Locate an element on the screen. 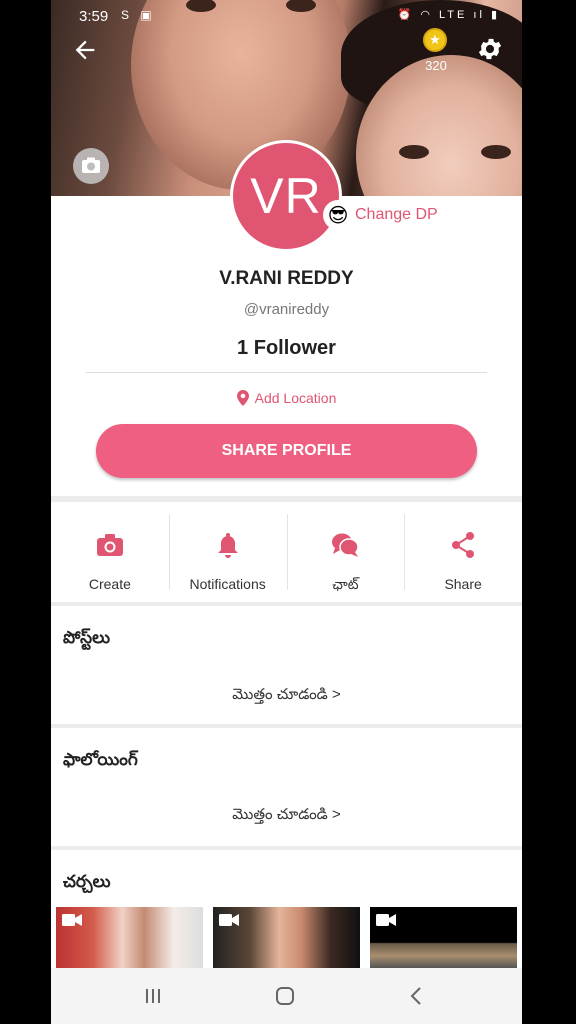  back-icon is located at coordinates (417, 996).